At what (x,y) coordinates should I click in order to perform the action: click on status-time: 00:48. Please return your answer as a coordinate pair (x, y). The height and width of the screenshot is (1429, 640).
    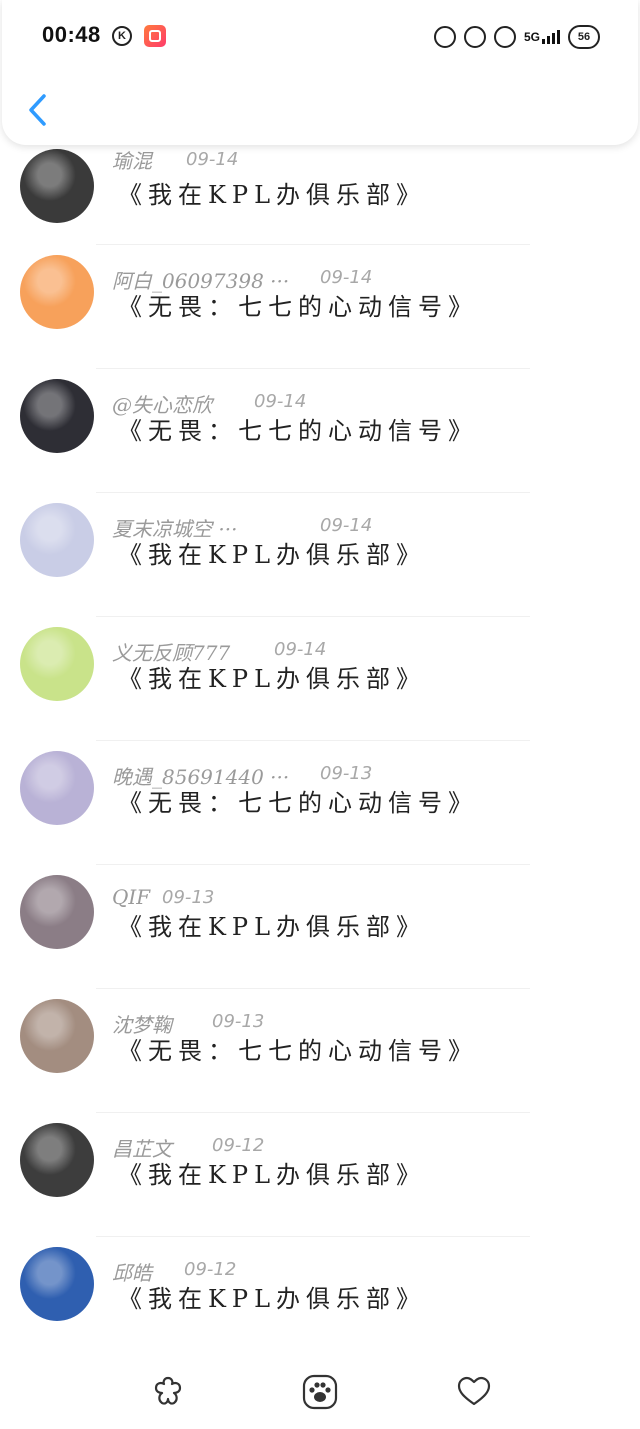
    Looking at the image, I should click on (71, 34).